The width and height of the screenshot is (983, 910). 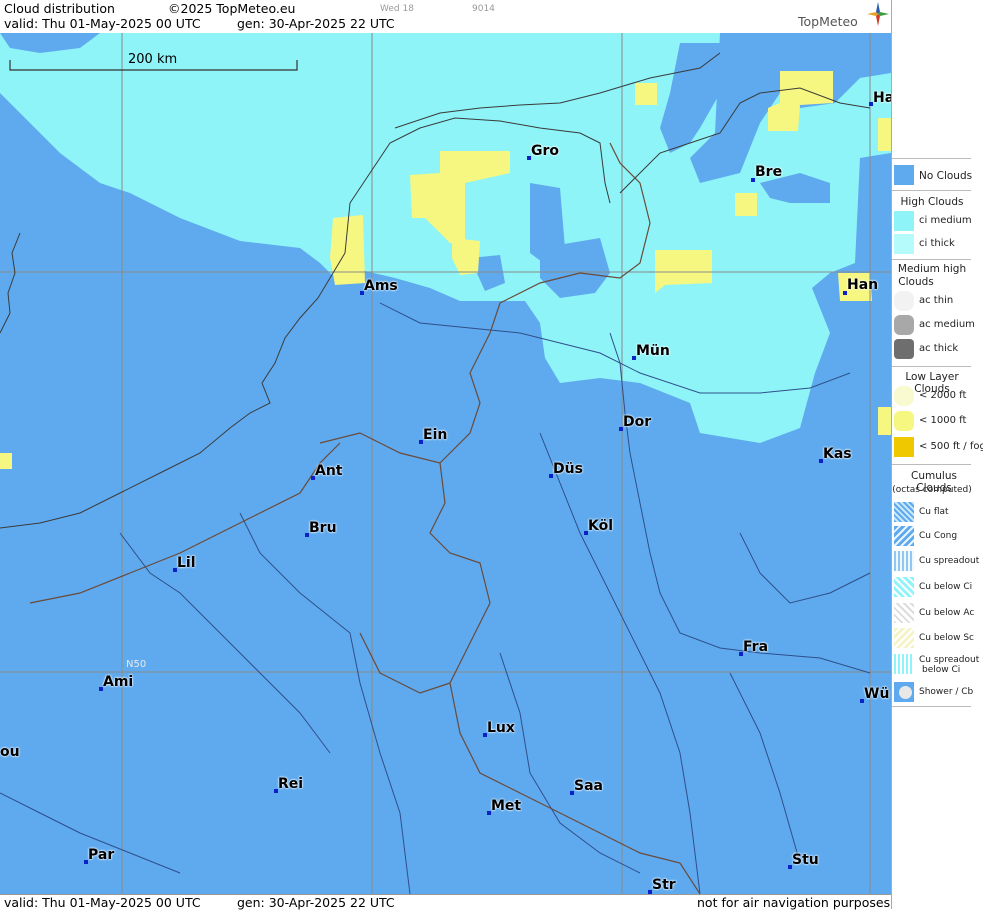 What do you see at coordinates (937, 350) in the screenshot?
I see `legend-ac-thick: ac thick` at bounding box center [937, 350].